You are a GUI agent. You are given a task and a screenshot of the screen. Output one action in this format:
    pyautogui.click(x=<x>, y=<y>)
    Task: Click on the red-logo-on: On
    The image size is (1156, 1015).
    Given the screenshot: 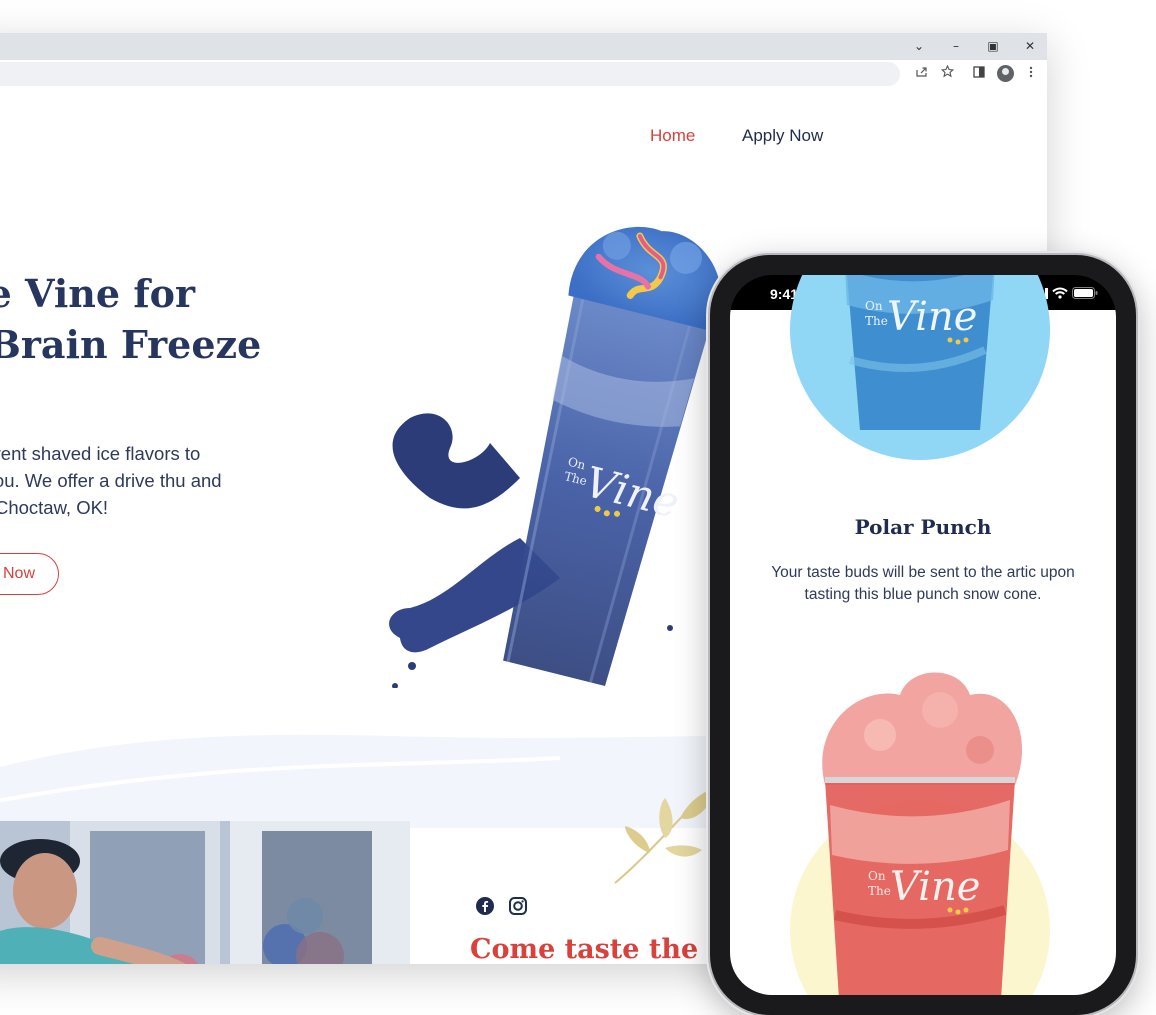 What is the action you would take?
    pyautogui.click(x=877, y=876)
    